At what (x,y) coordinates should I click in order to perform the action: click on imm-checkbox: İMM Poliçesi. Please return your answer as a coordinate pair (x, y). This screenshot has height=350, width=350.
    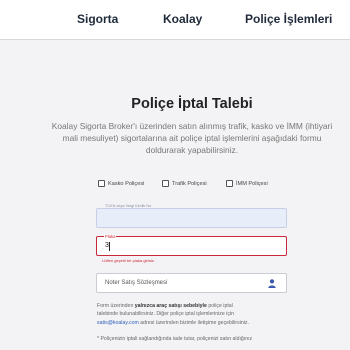
    Looking at the image, I should click on (247, 183).